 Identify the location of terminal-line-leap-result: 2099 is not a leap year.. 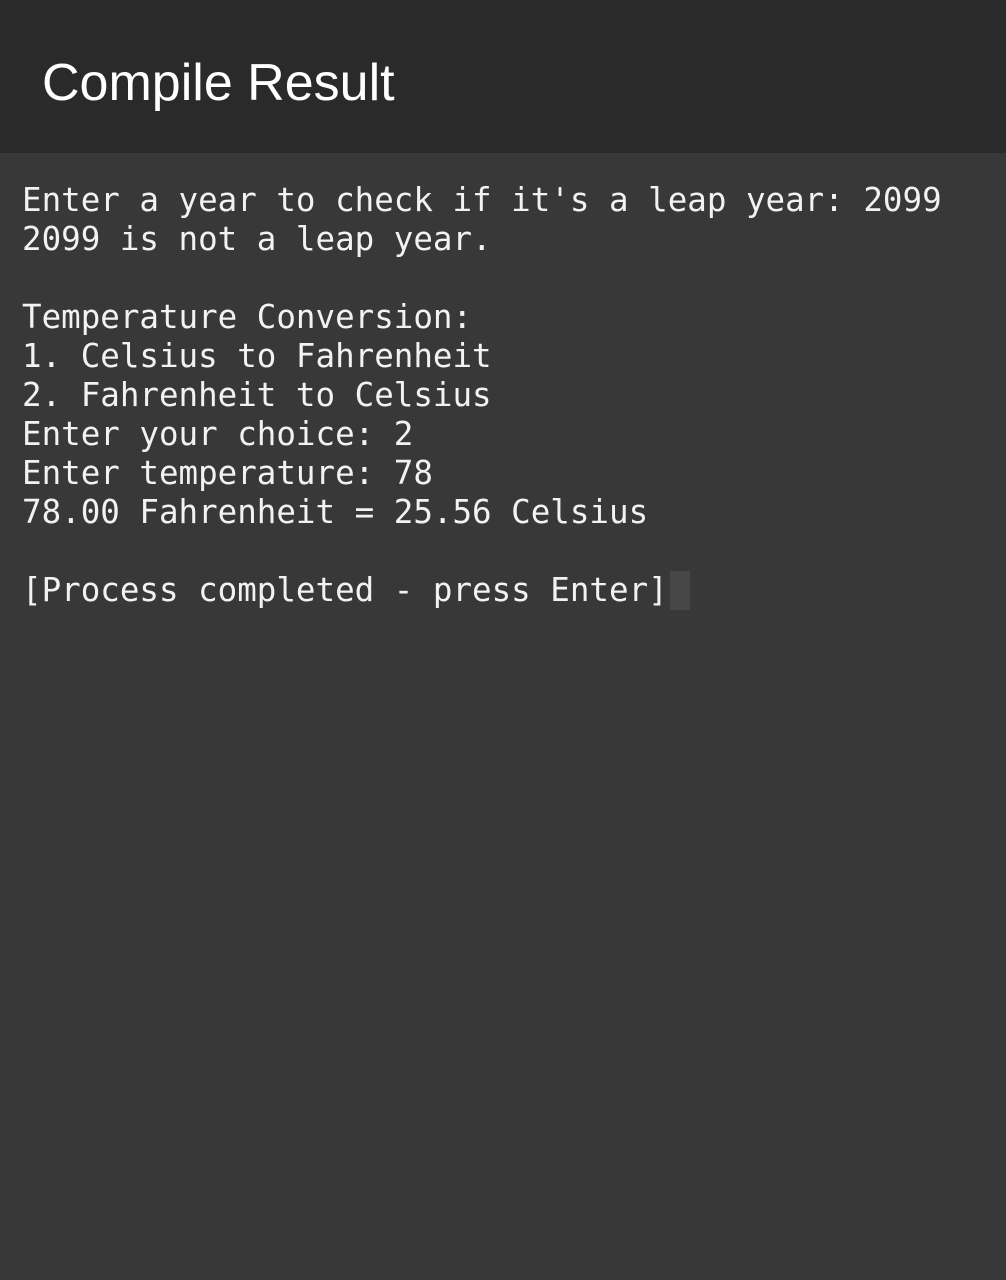
(482, 239).